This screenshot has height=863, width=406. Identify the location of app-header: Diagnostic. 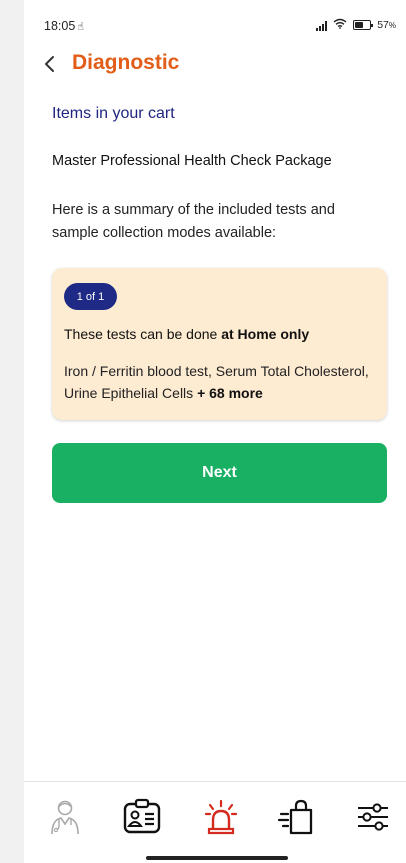
(215, 65).